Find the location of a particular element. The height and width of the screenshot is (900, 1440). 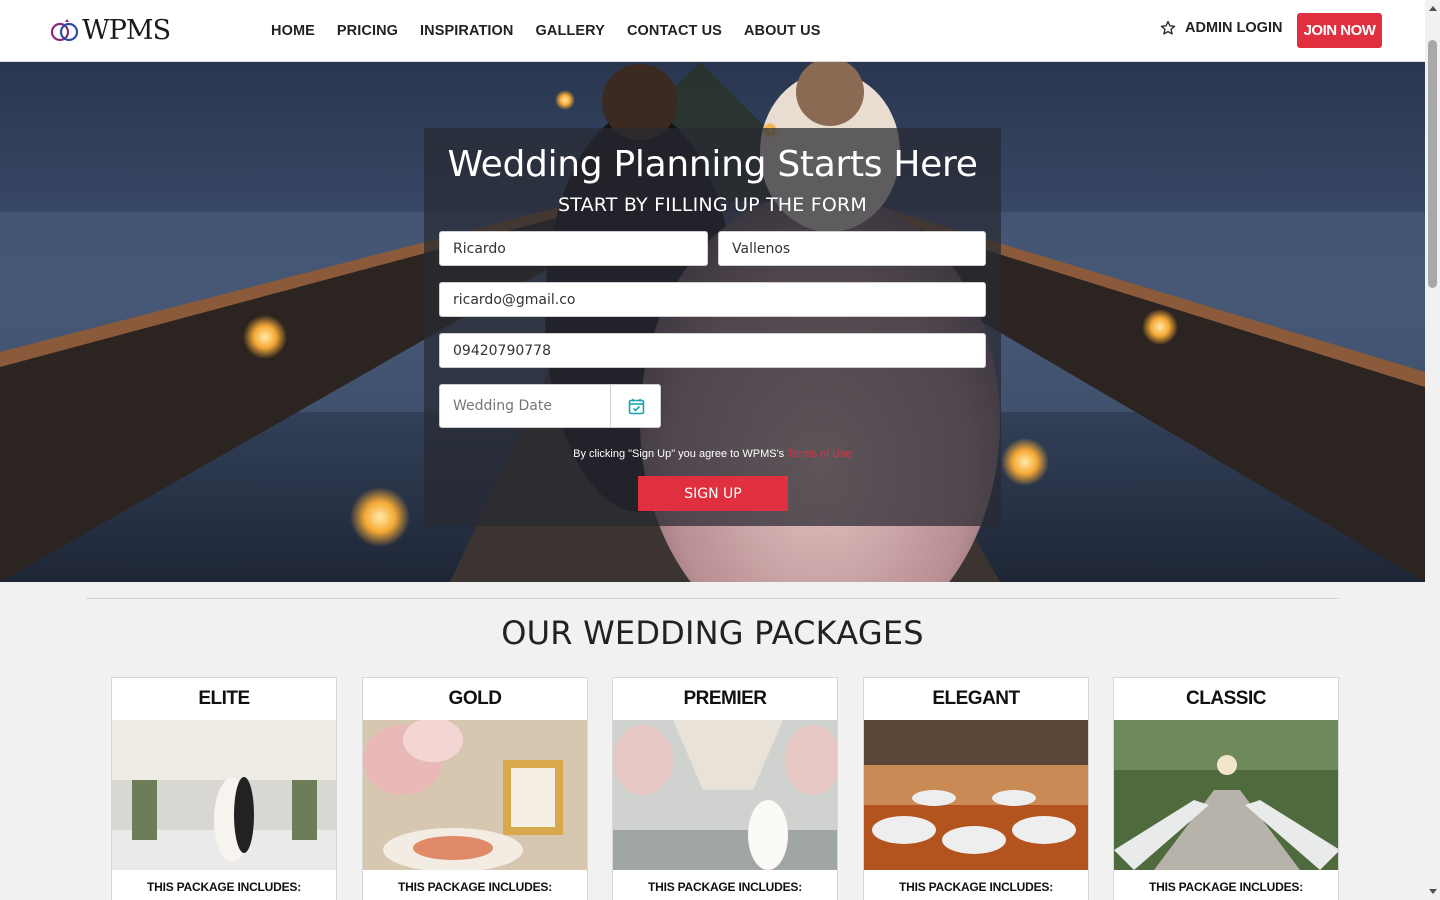

admin-login-label: ADMIN LOGIN is located at coordinates (1234, 28).